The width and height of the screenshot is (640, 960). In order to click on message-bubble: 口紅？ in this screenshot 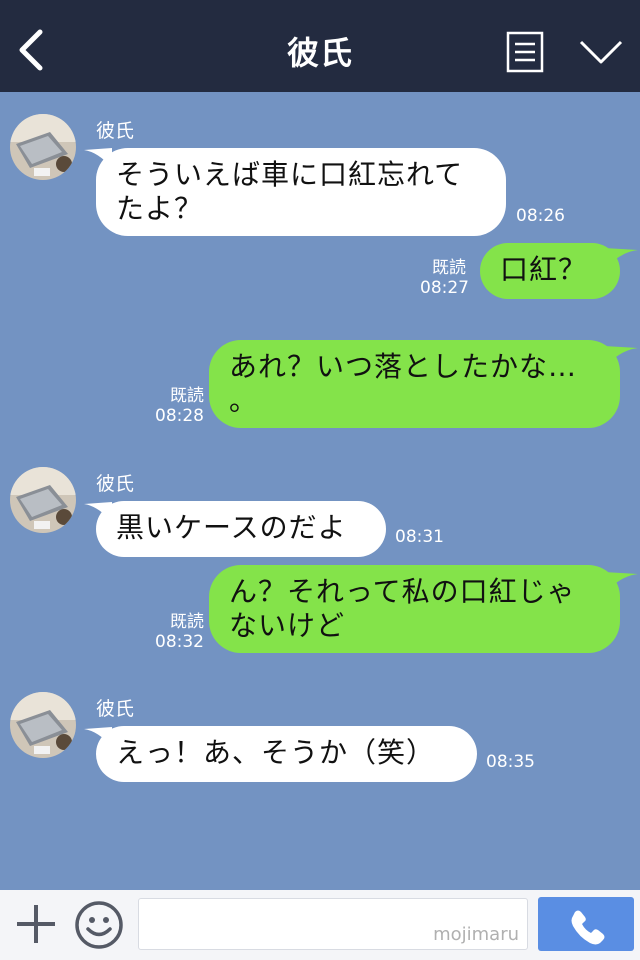, I will do `click(550, 271)`.